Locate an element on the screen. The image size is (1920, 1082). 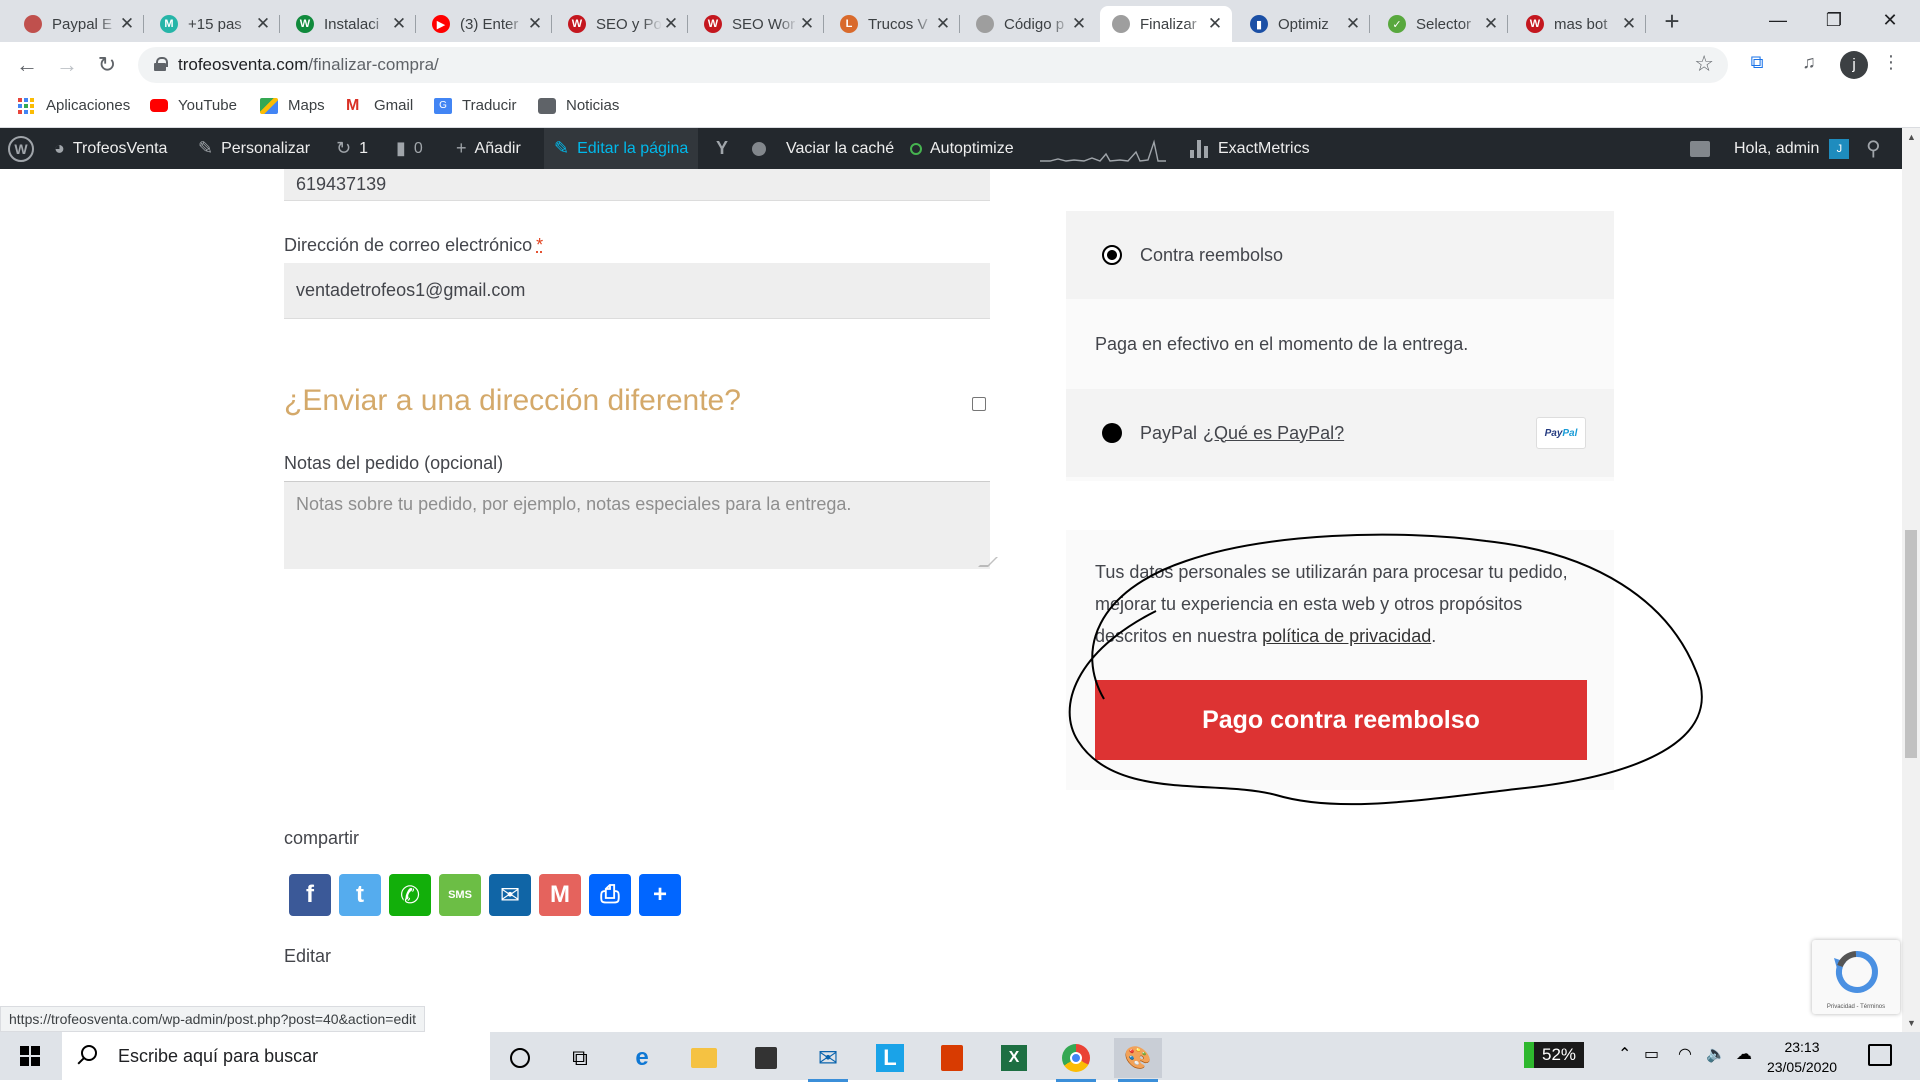
browser-tab: Paypal E ✕ is located at coordinates (78, 24).